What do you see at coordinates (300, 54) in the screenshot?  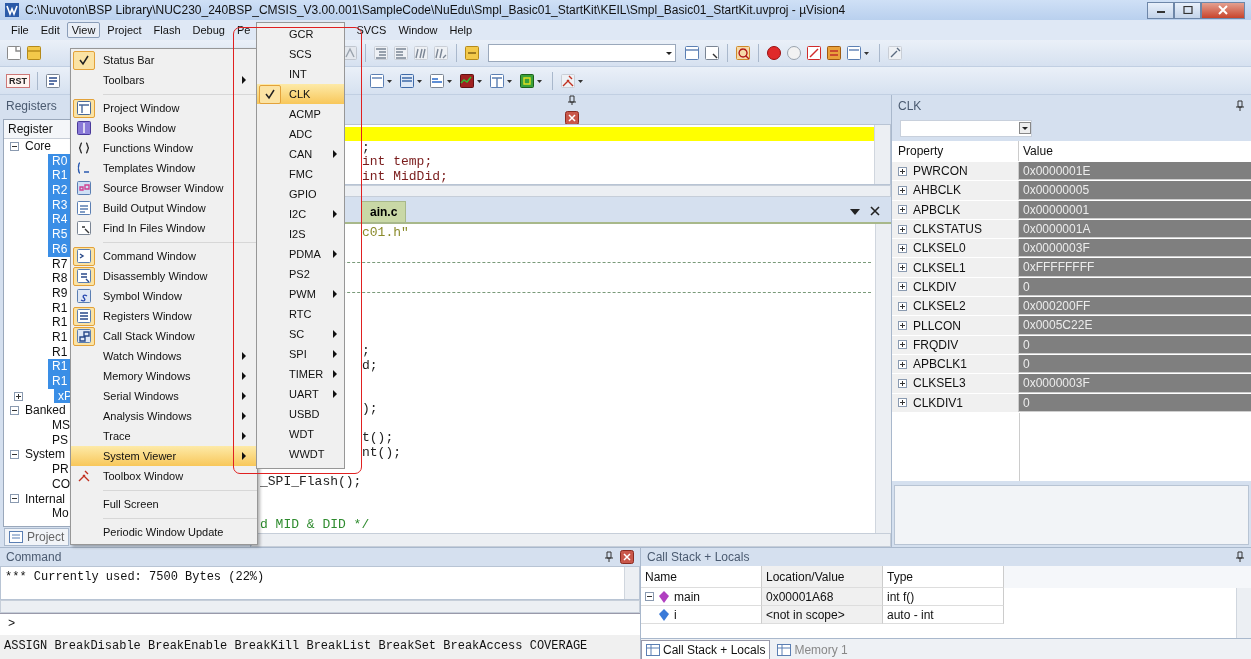 I see `menu-item: SCS` at bounding box center [300, 54].